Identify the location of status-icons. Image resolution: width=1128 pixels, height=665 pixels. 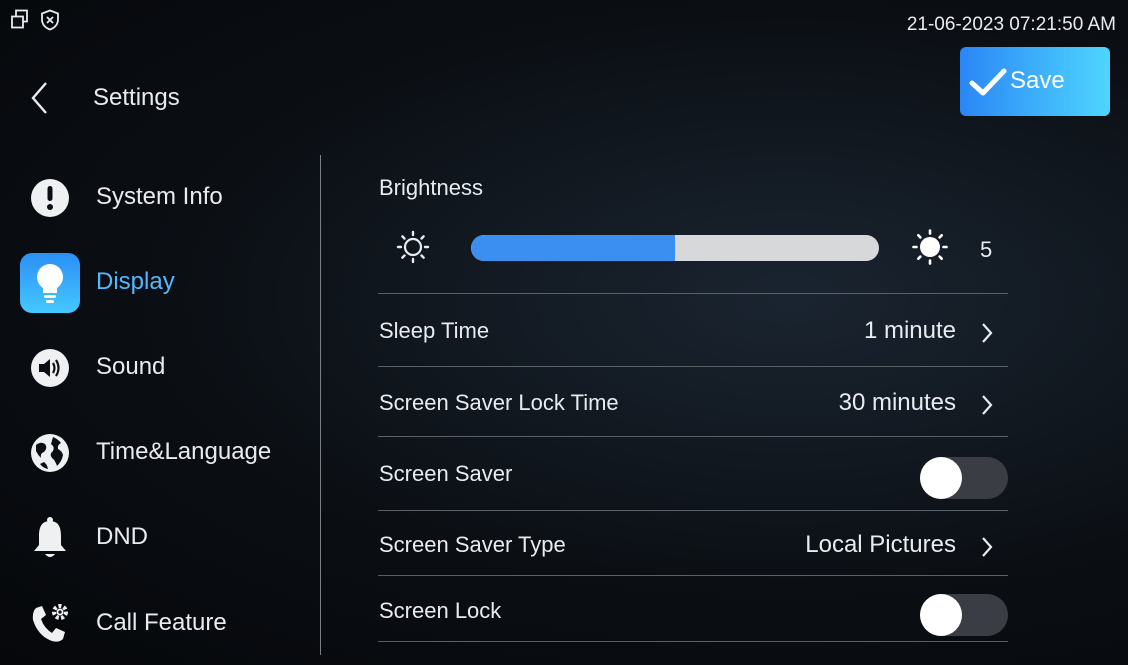
(35, 20).